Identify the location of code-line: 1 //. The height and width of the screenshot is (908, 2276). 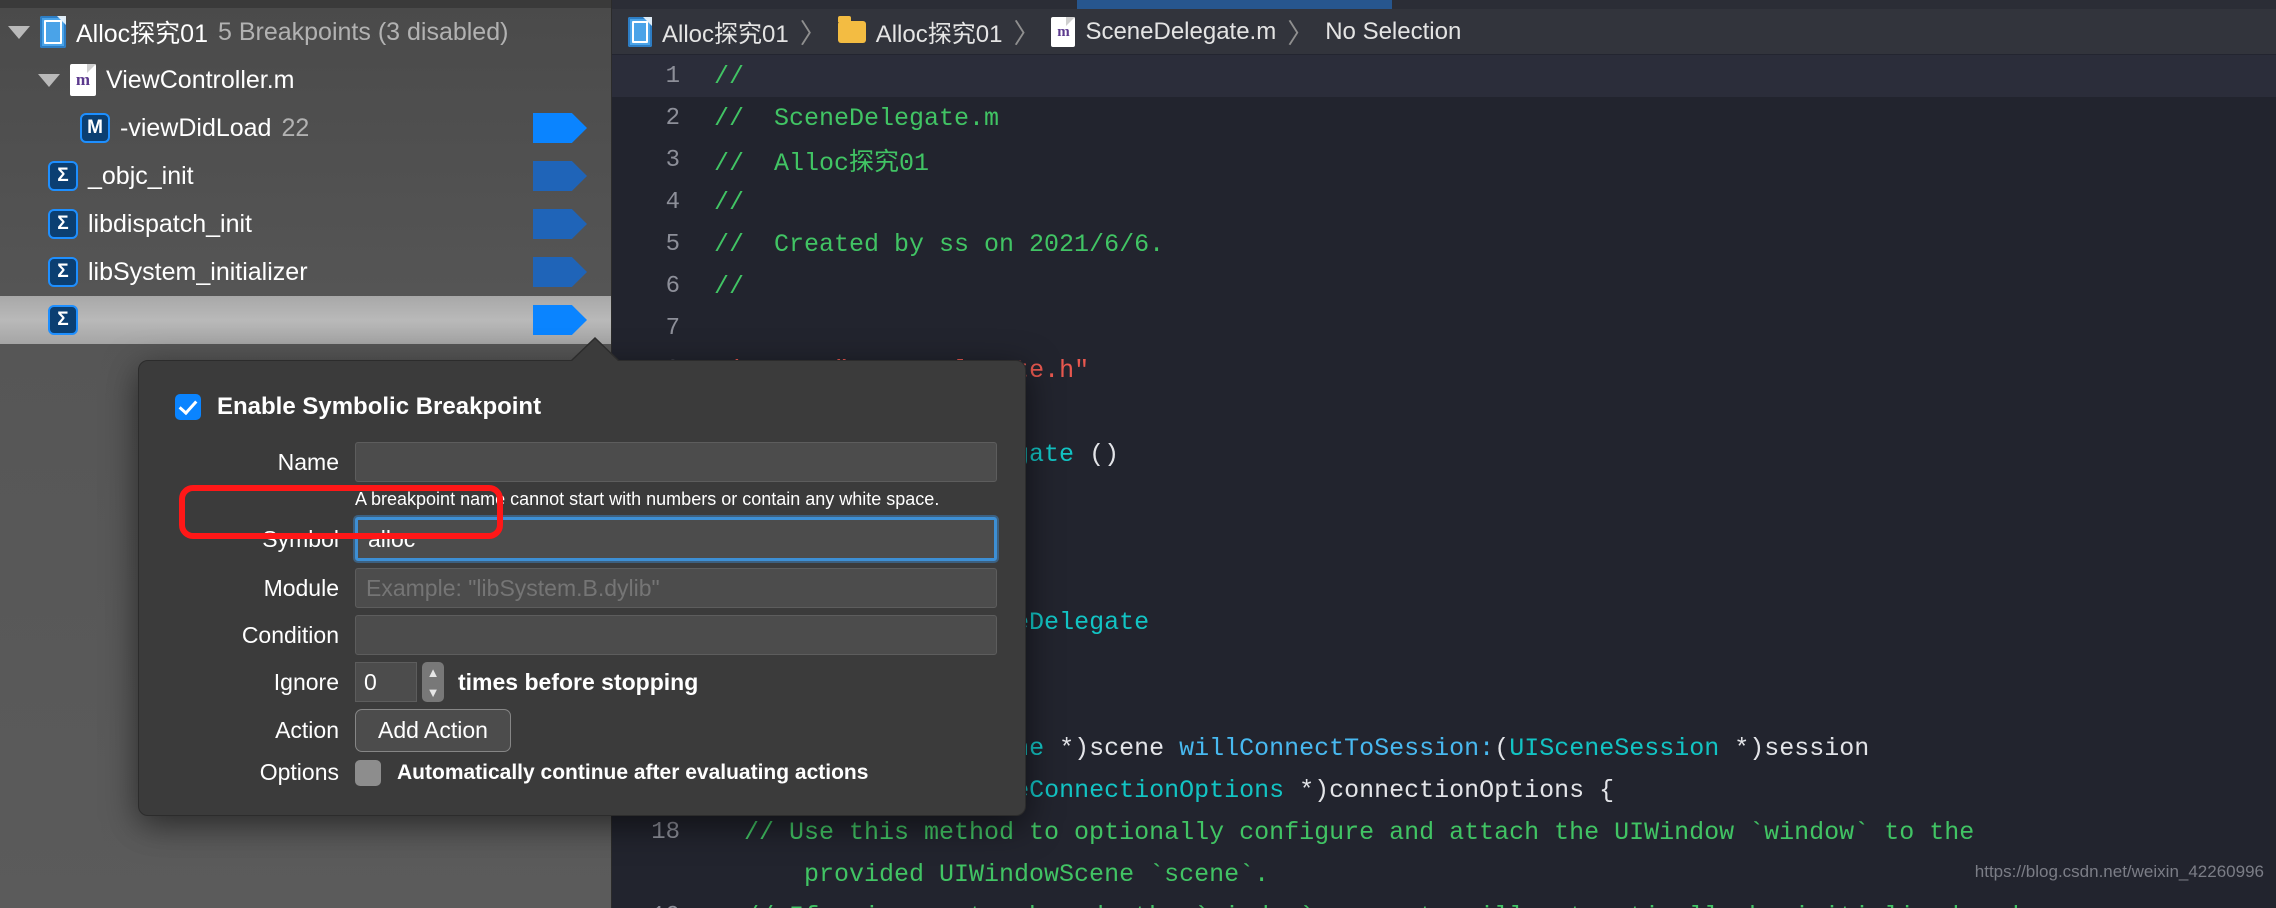
(1444, 76).